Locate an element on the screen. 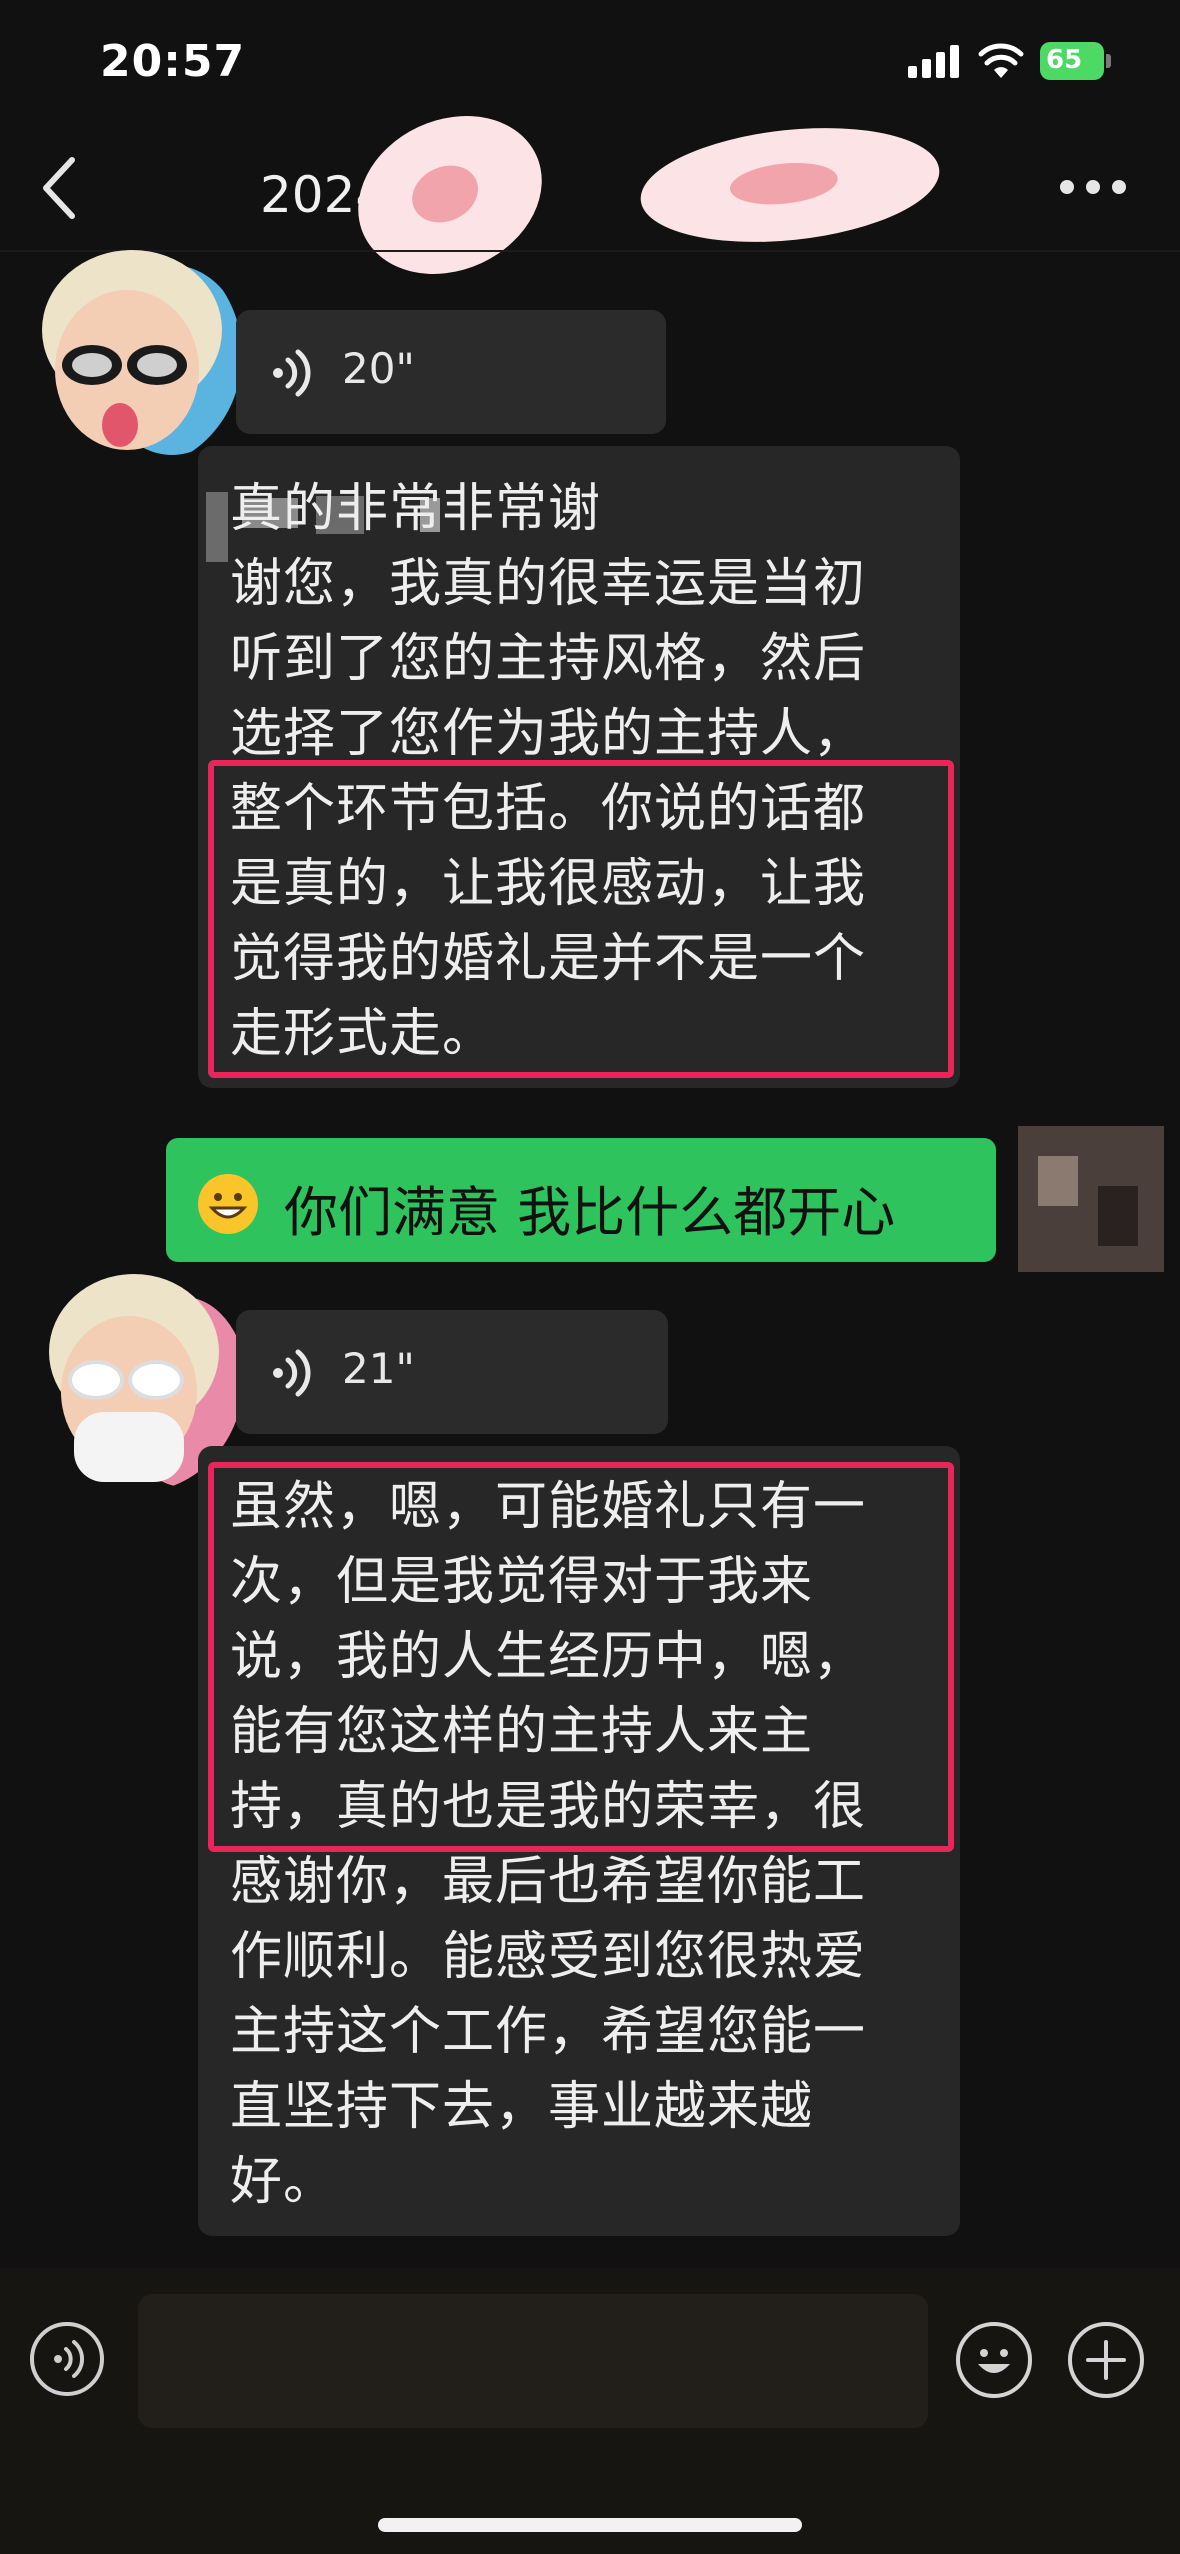  pixelated-text is located at coordinates (217, 527).